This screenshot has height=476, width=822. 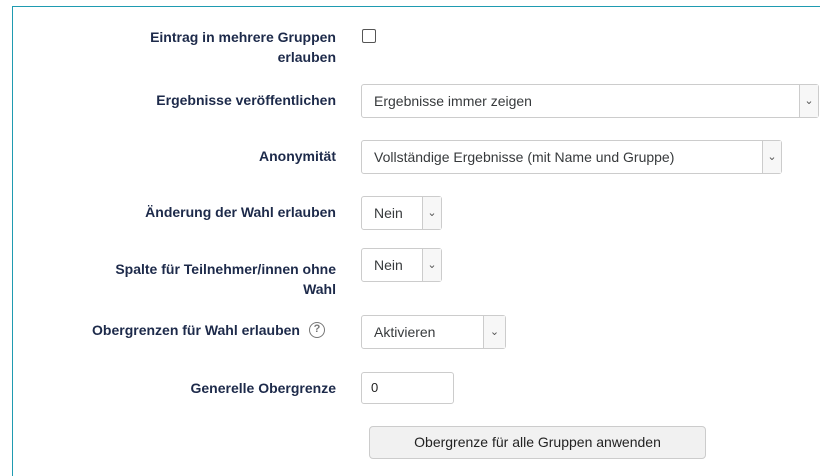 What do you see at coordinates (243, 37) in the screenshot?
I see `multi-group-label-line1: Eintrag in mehrere Gruppen` at bounding box center [243, 37].